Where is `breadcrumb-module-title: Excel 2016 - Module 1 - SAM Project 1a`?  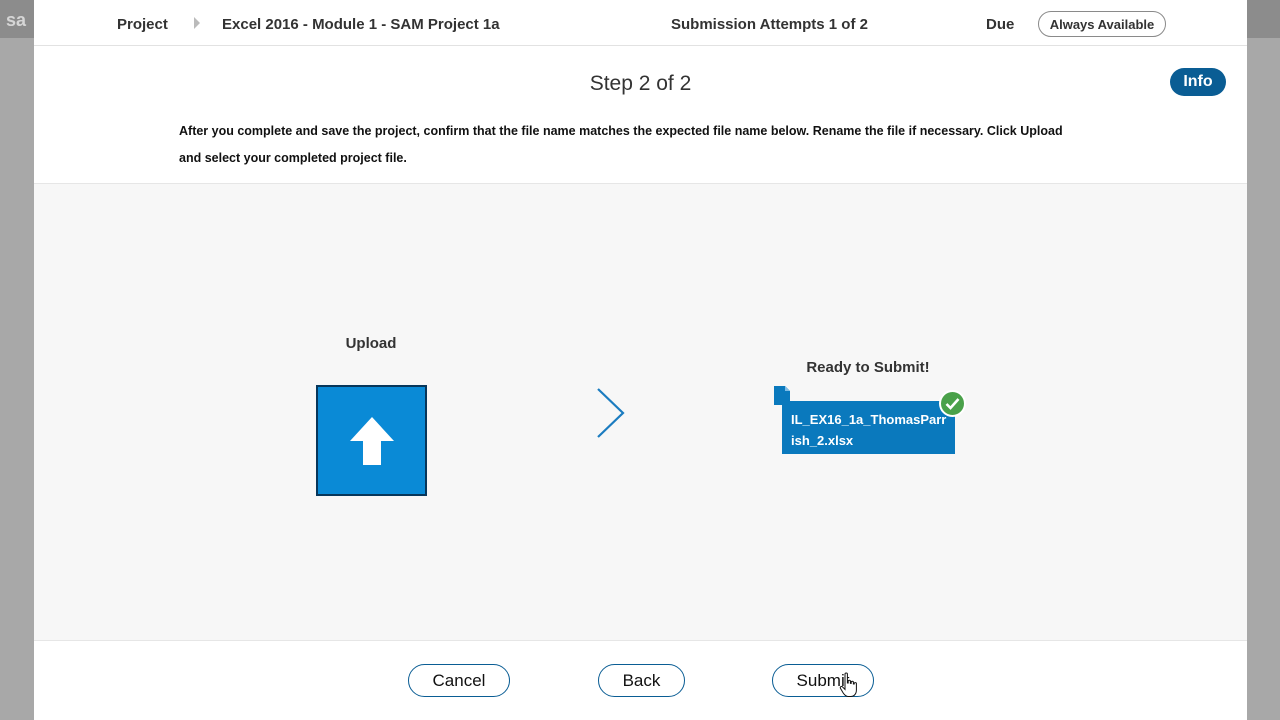
breadcrumb-module-title: Excel 2016 - Module 1 - SAM Project 1a is located at coordinates (361, 24).